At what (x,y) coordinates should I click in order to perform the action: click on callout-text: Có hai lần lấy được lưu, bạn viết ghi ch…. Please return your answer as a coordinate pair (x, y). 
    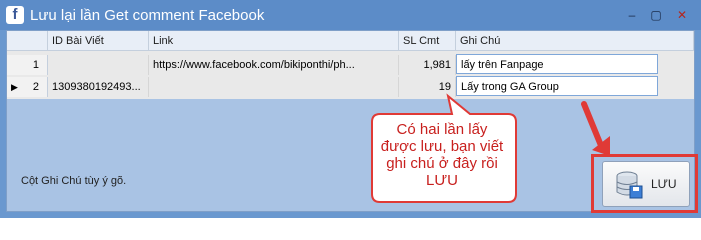
    Looking at the image, I should click on (442, 155).